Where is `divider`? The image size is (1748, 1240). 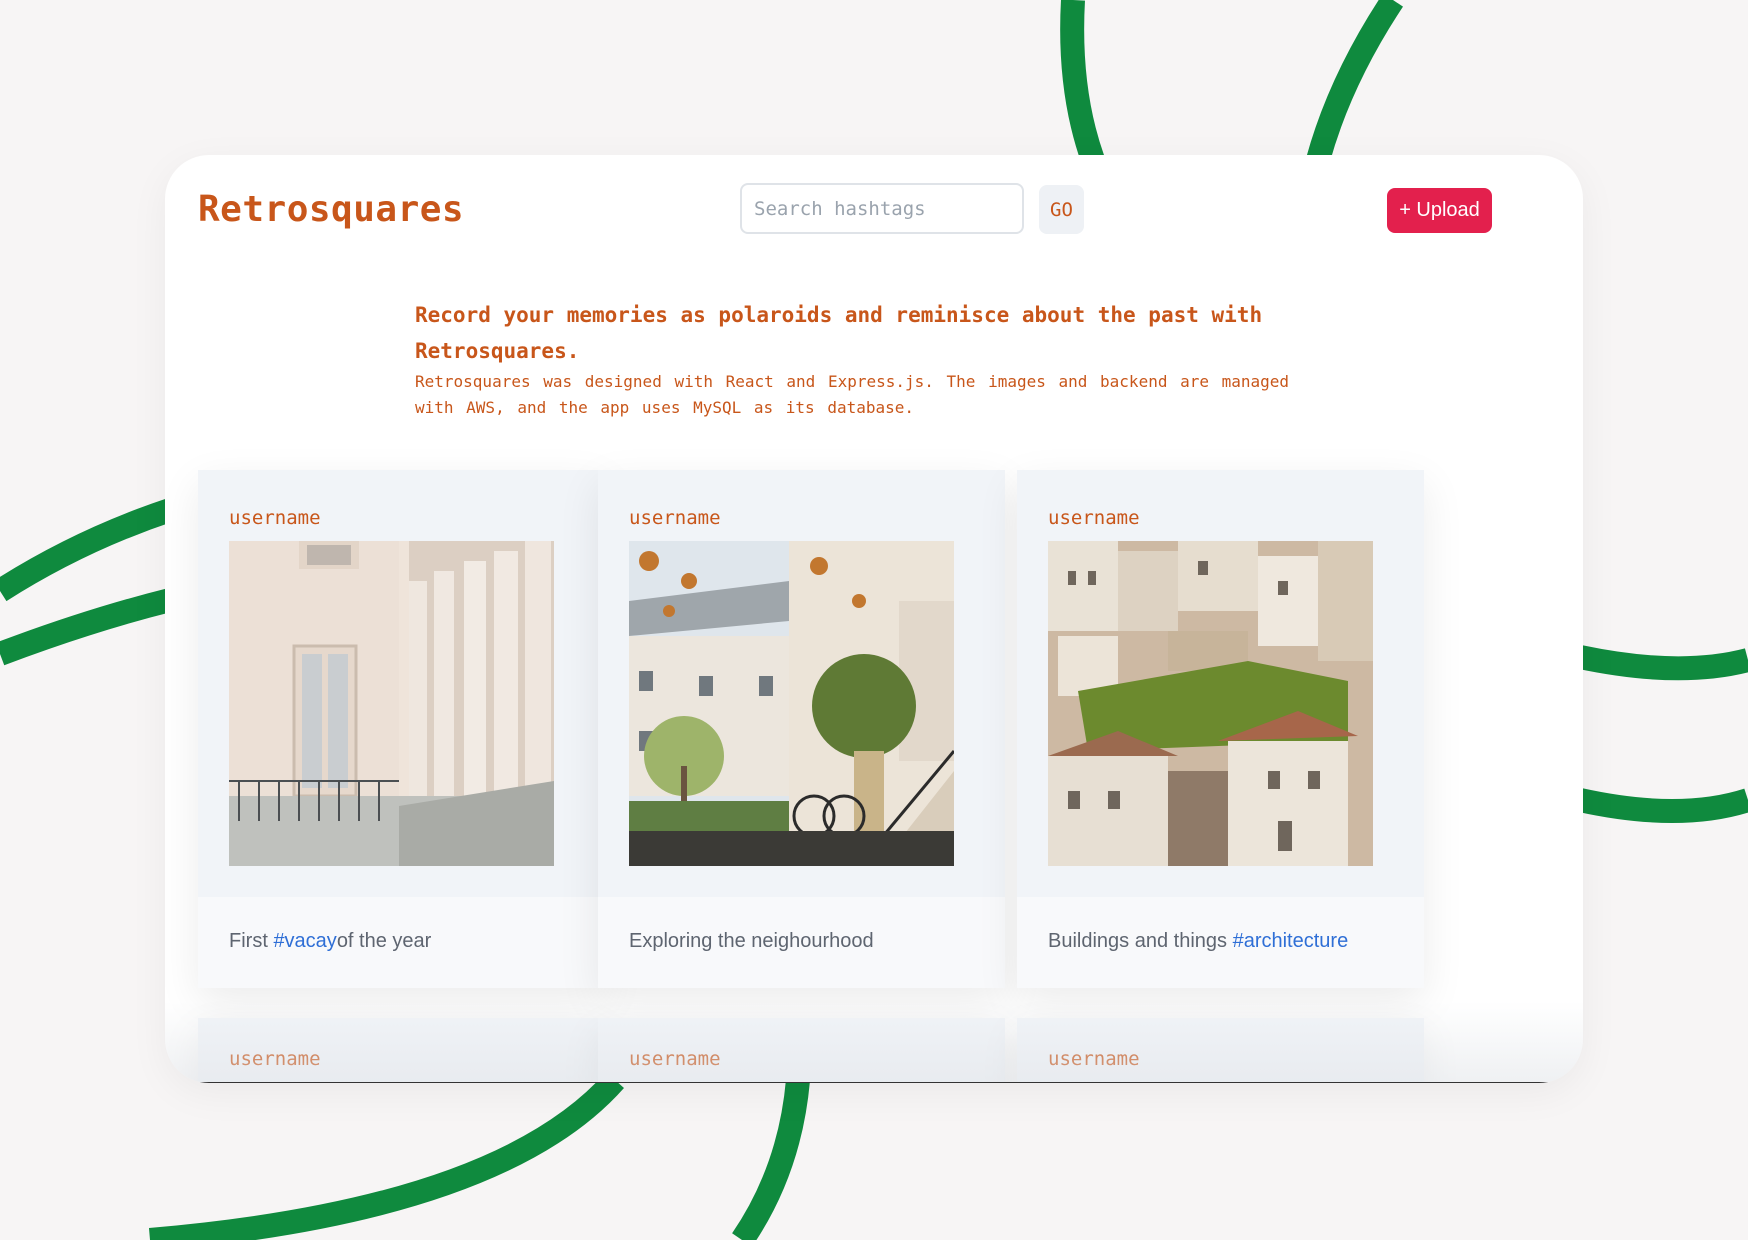
divider is located at coordinates (875, 1082).